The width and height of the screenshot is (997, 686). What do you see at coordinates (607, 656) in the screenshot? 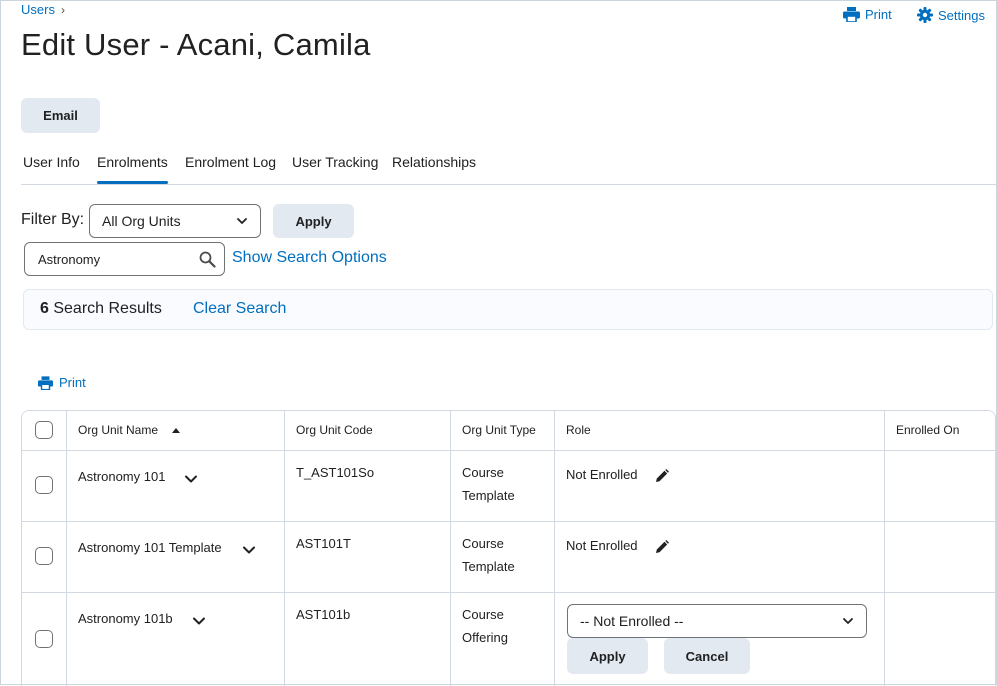
I see `role-apply-button: Apply` at bounding box center [607, 656].